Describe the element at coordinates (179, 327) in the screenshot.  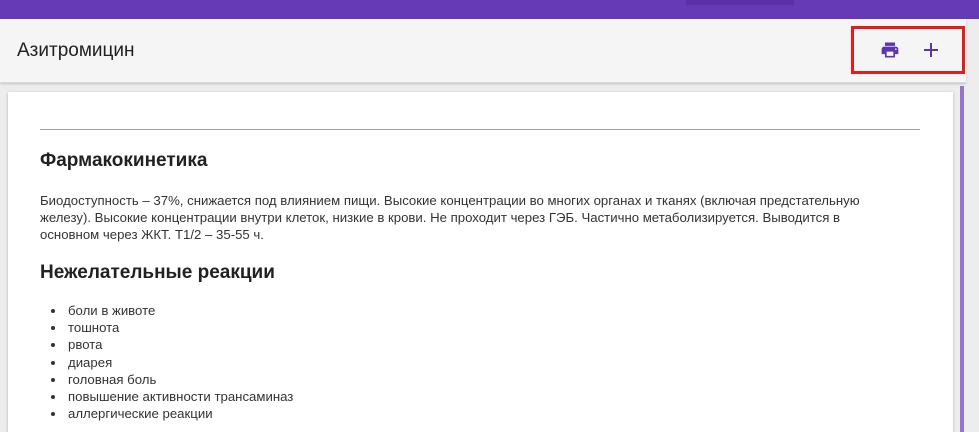
I see `list-item: тошнота` at that location.